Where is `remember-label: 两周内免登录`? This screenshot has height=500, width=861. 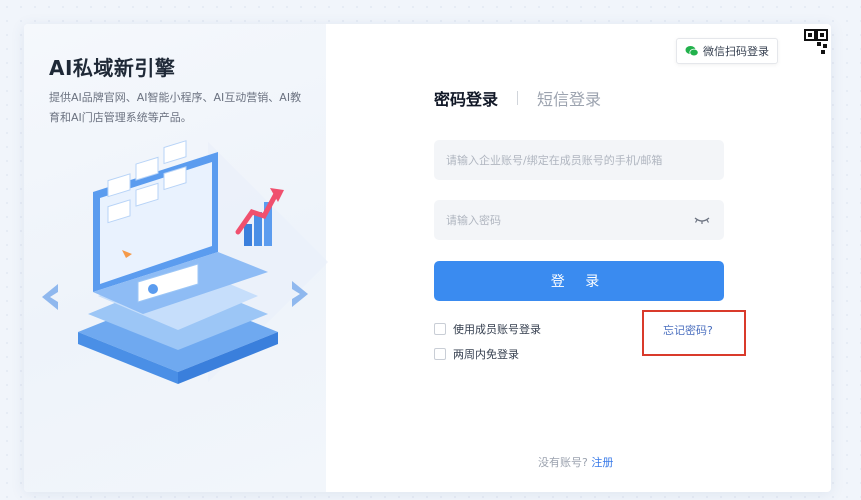
remember-label: 两周内免登录 is located at coordinates (486, 354).